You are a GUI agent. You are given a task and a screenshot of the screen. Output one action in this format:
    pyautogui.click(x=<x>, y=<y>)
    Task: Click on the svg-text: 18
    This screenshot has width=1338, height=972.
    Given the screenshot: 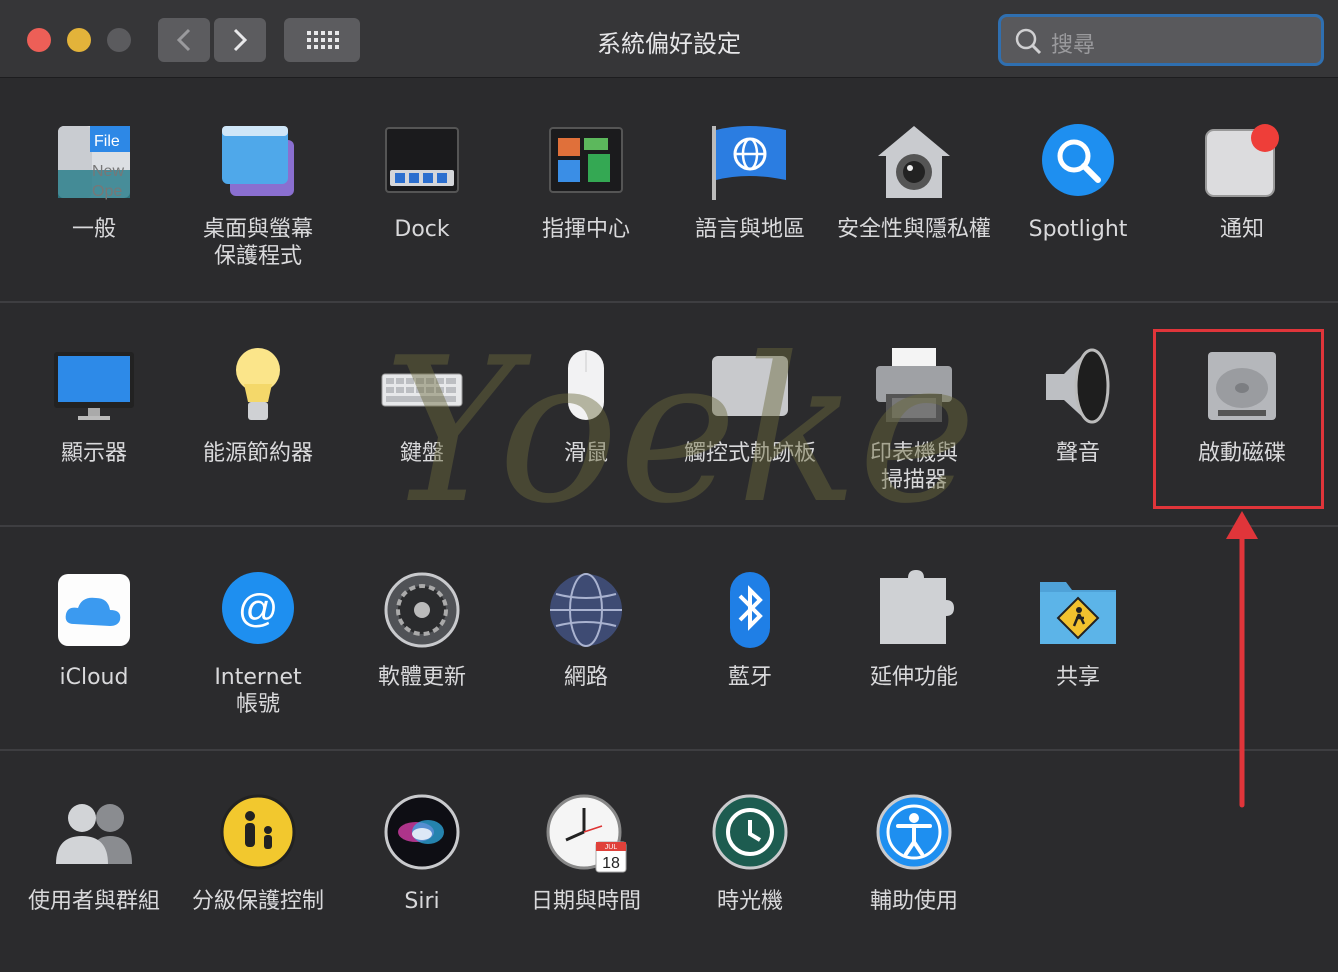 What is the action you would take?
    pyautogui.click(x=611, y=863)
    